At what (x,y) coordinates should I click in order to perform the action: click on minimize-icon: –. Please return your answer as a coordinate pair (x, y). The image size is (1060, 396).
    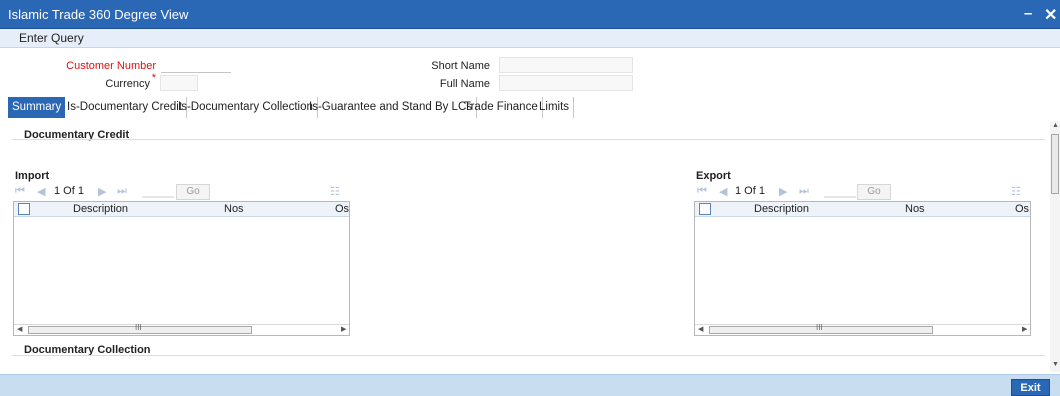
    Looking at the image, I should click on (1028, 13).